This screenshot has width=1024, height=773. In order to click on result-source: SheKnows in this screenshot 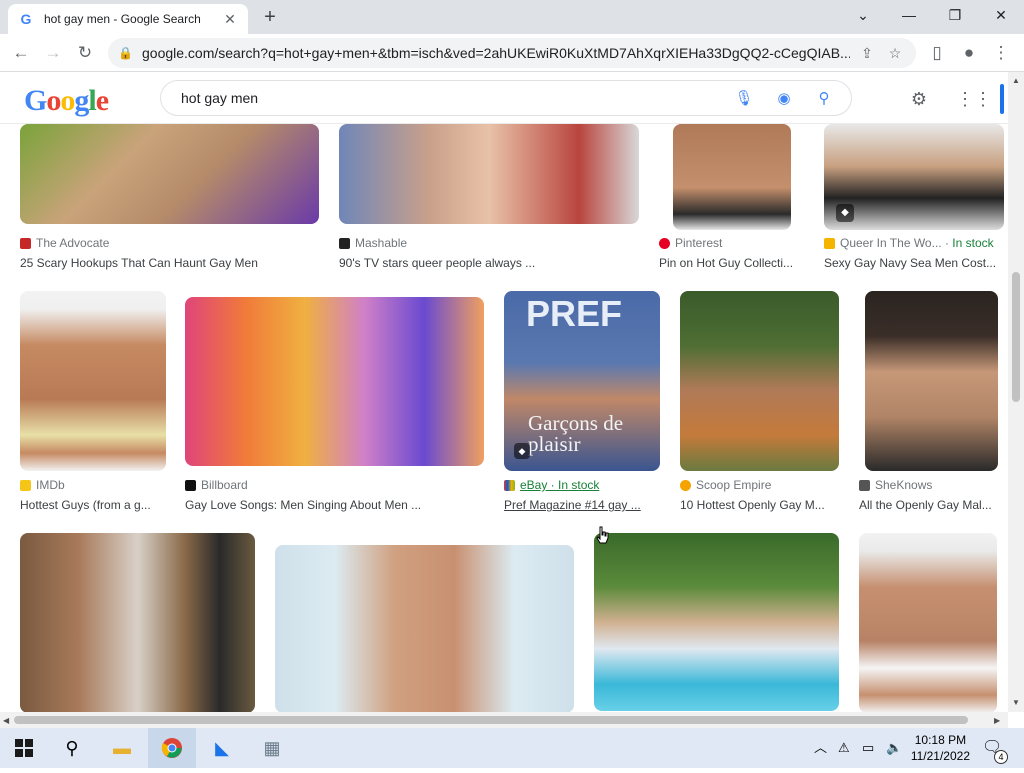, I will do `click(895, 485)`.